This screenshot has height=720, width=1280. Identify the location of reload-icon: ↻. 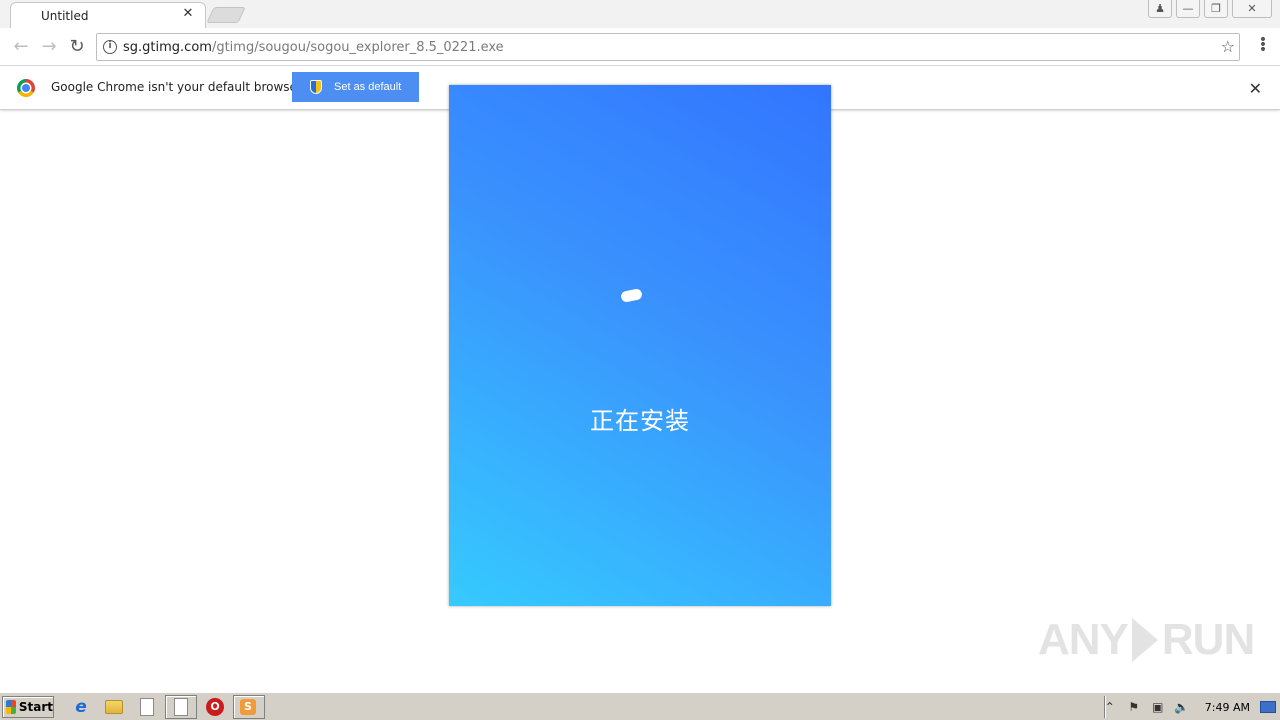
(77, 47).